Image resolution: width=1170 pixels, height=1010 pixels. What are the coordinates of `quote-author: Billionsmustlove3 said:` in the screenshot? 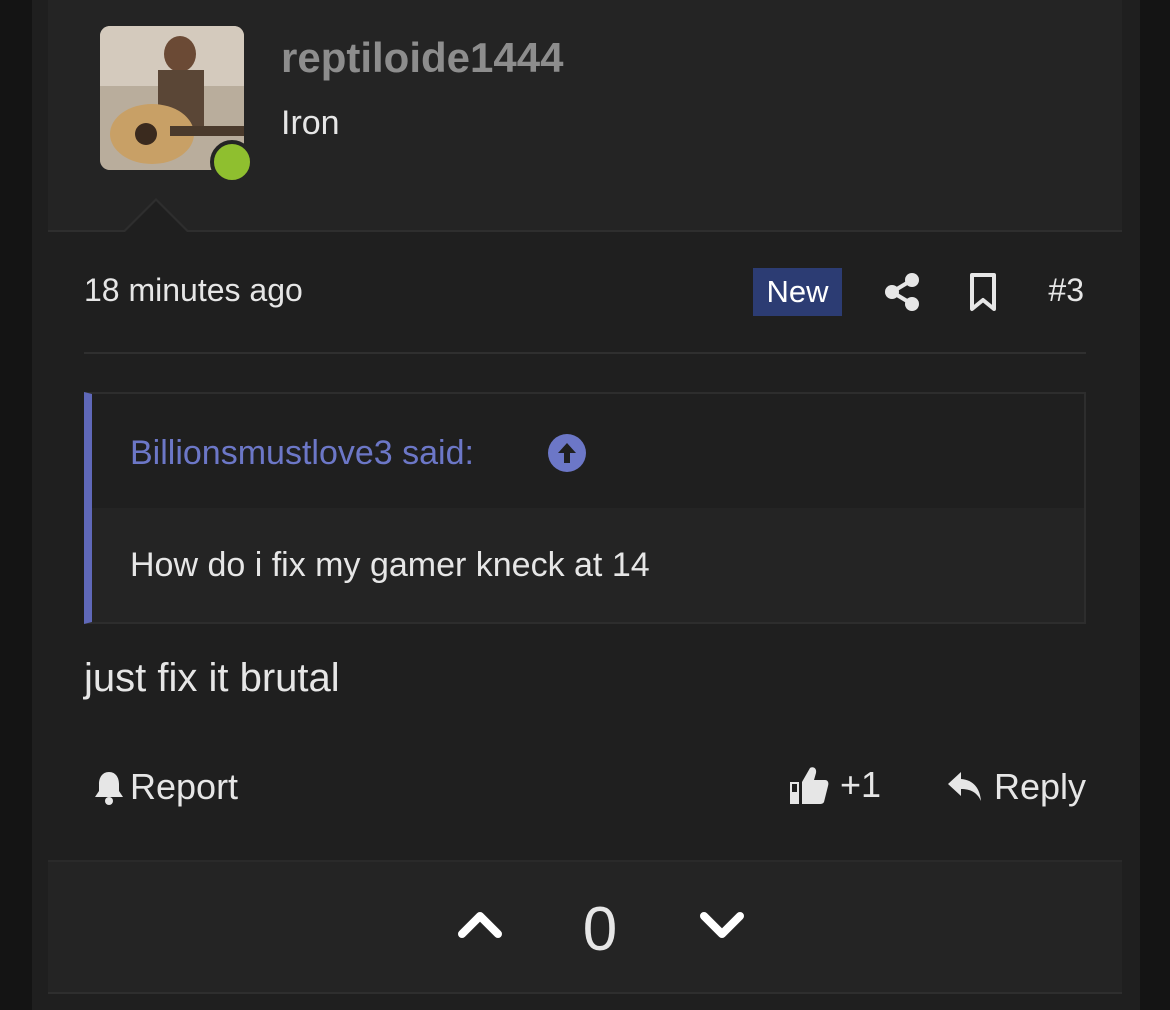 It's located at (302, 453).